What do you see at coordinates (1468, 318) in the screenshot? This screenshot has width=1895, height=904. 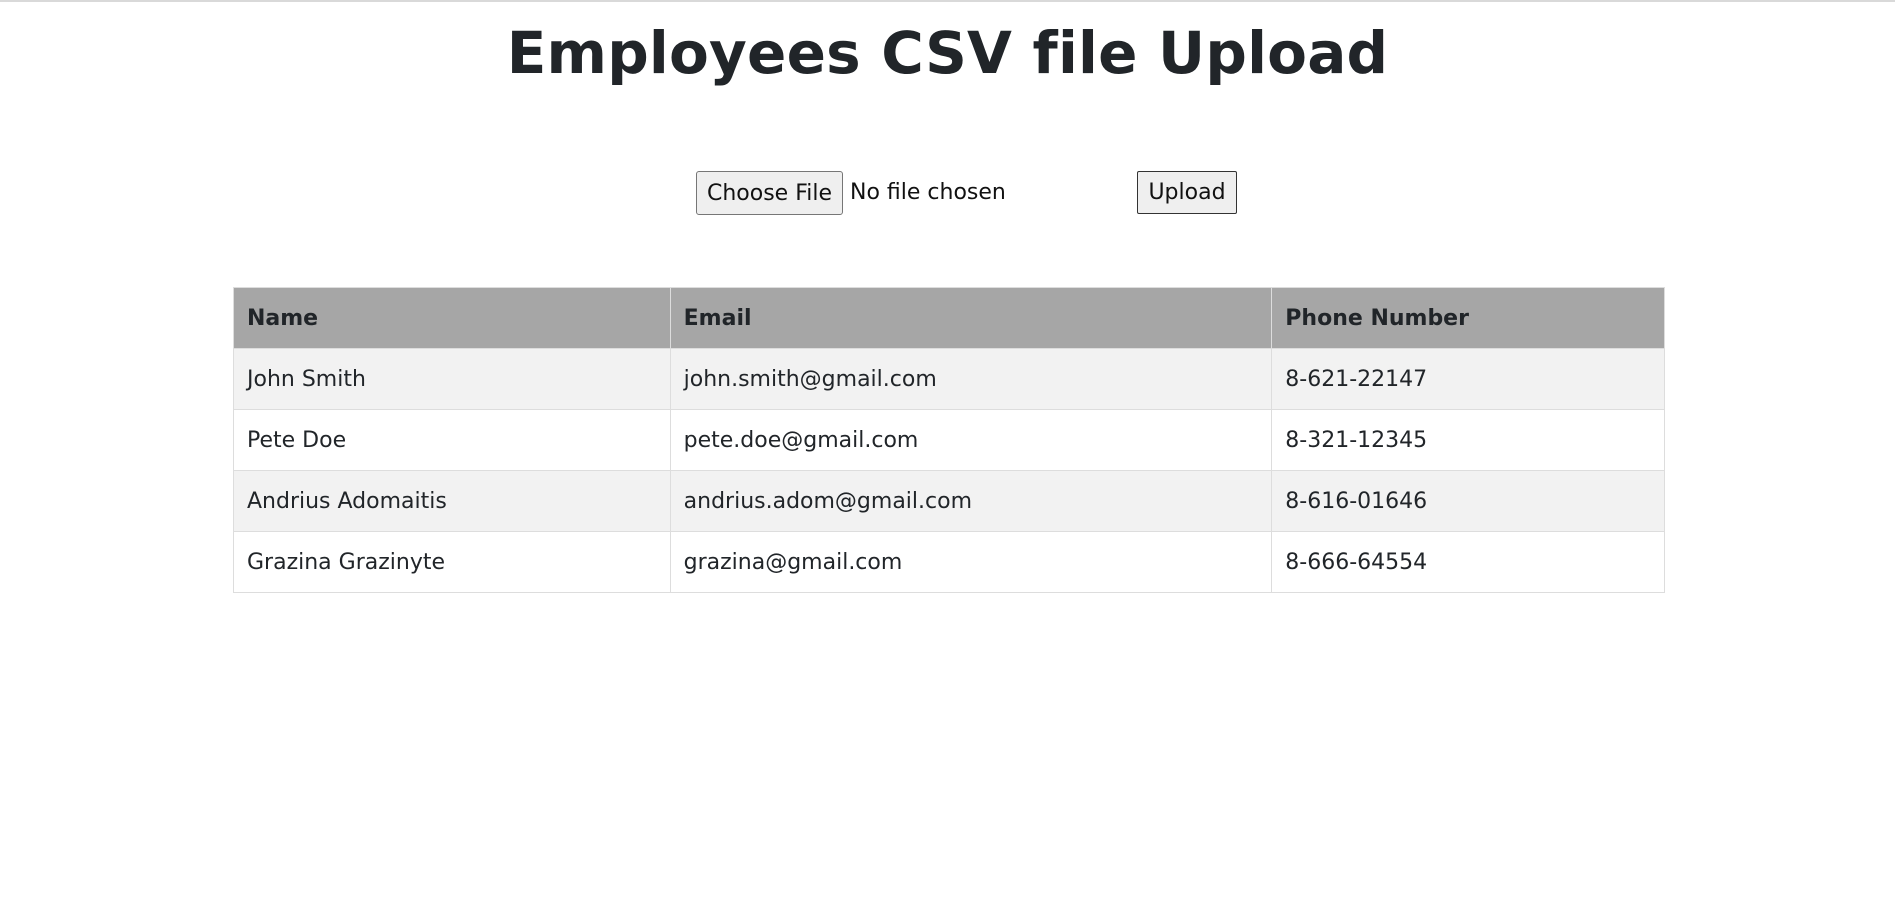 I see `column-header-phone: Phone Number` at bounding box center [1468, 318].